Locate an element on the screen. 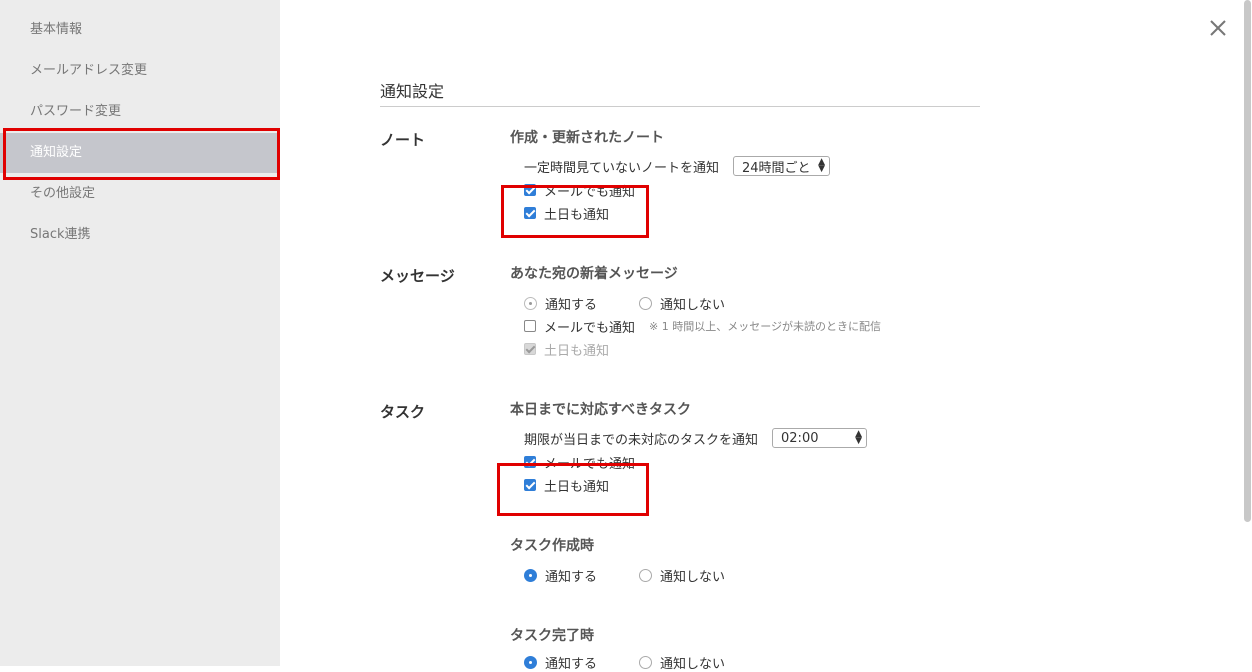 The height and width of the screenshot is (672, 1252). sidebar-item-email-change: メールアドレス変更 is located at coordinates (140, 71).